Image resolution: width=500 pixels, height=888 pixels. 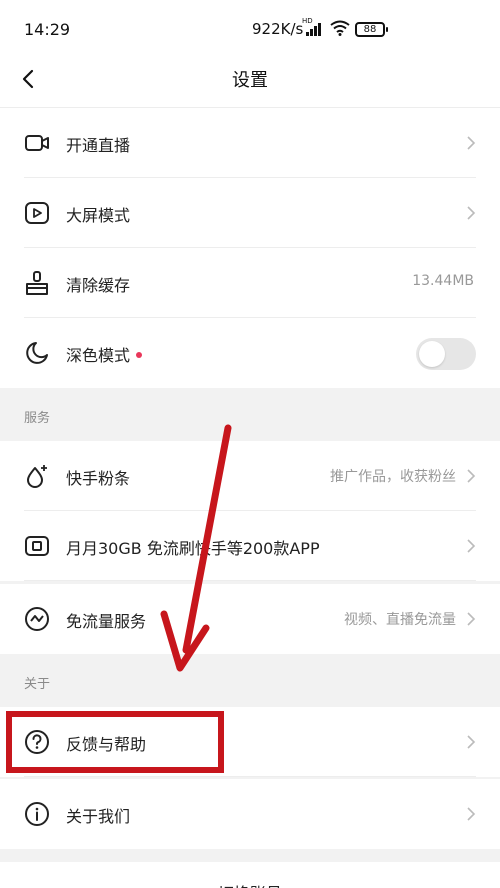 I want to click on page-title: 设置, so click(x=250, y=80).